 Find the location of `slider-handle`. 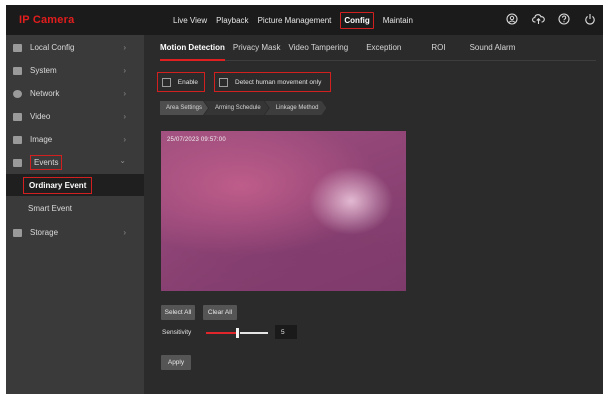

slider-handle is located at coordinates (237, 333).